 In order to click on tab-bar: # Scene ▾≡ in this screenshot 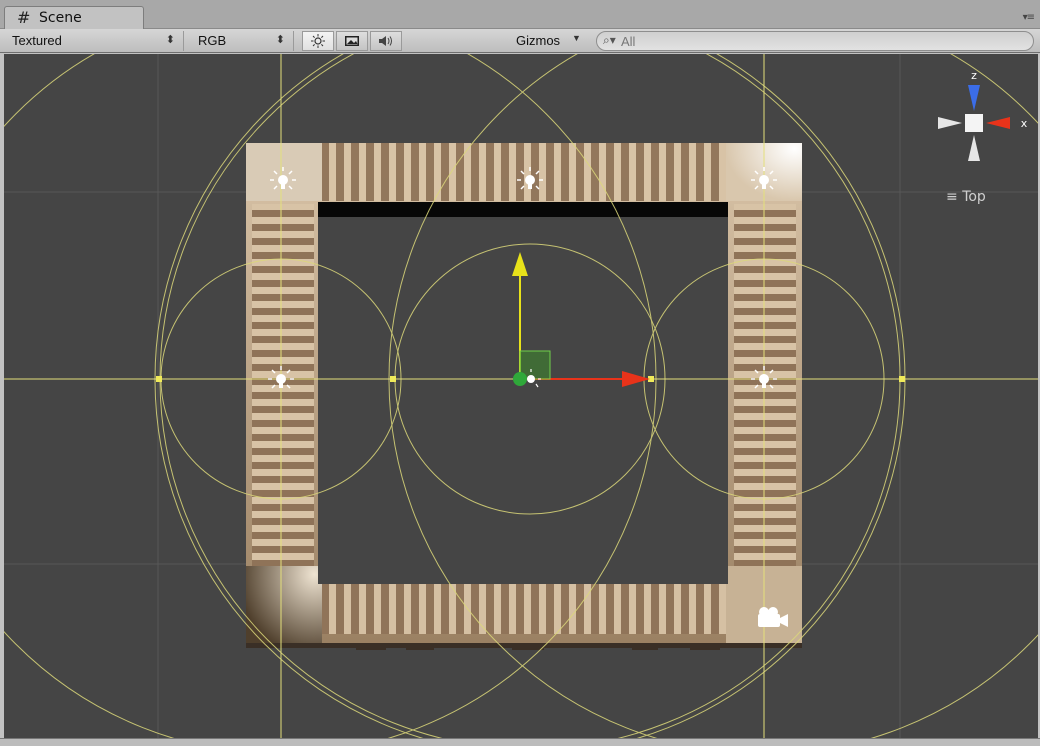, I will do `click(520, 14)`.